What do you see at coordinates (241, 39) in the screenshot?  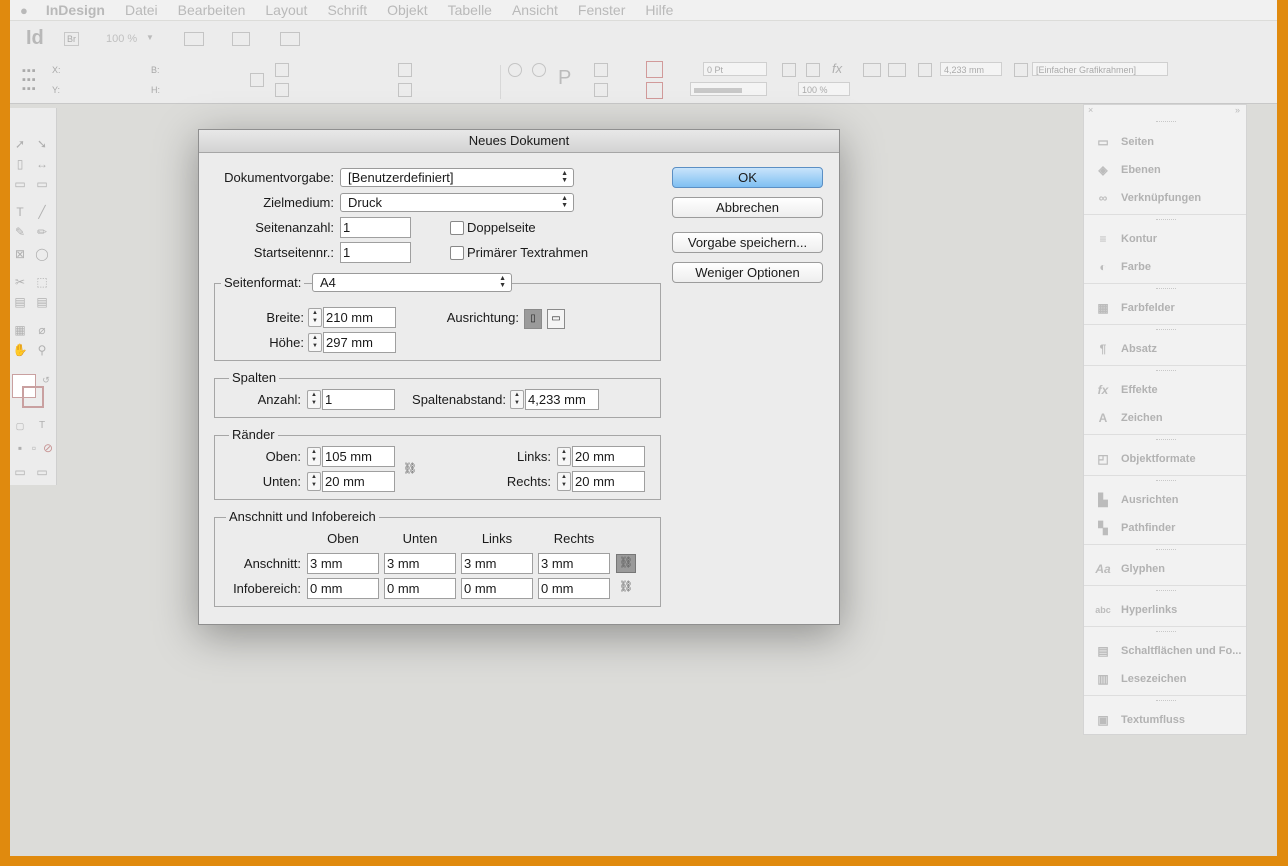 I see `screen-mode-icon` at bounding box center [241, 39].